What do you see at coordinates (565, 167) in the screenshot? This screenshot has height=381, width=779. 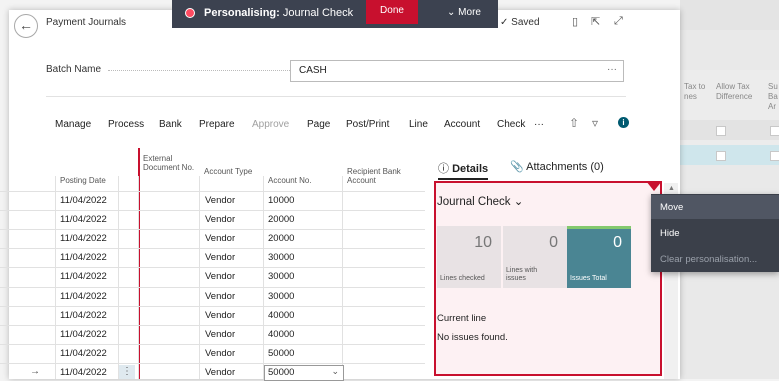 I see `tab-attachments-label: Attachments (0)` at bounding box center [565, 167].